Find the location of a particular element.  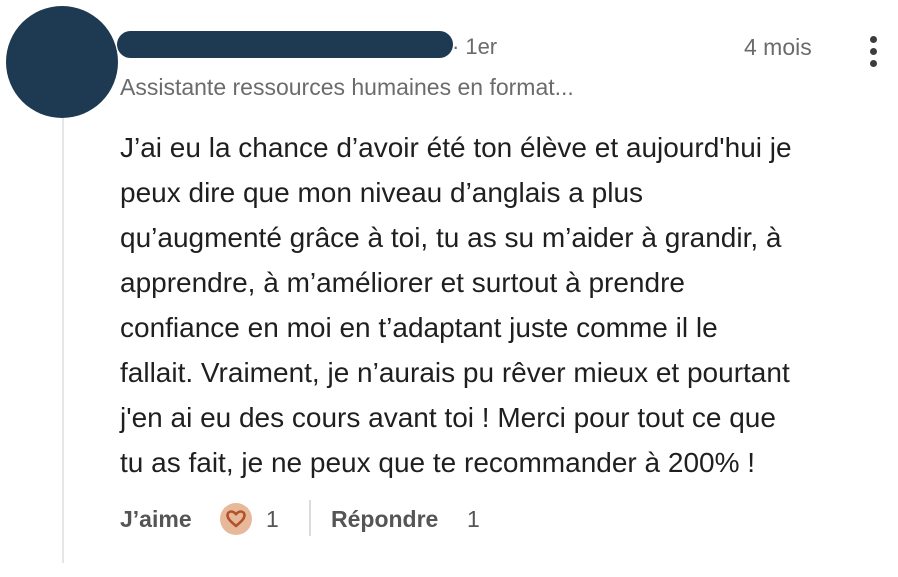

actions-divider is located at coordinates (310, 518).